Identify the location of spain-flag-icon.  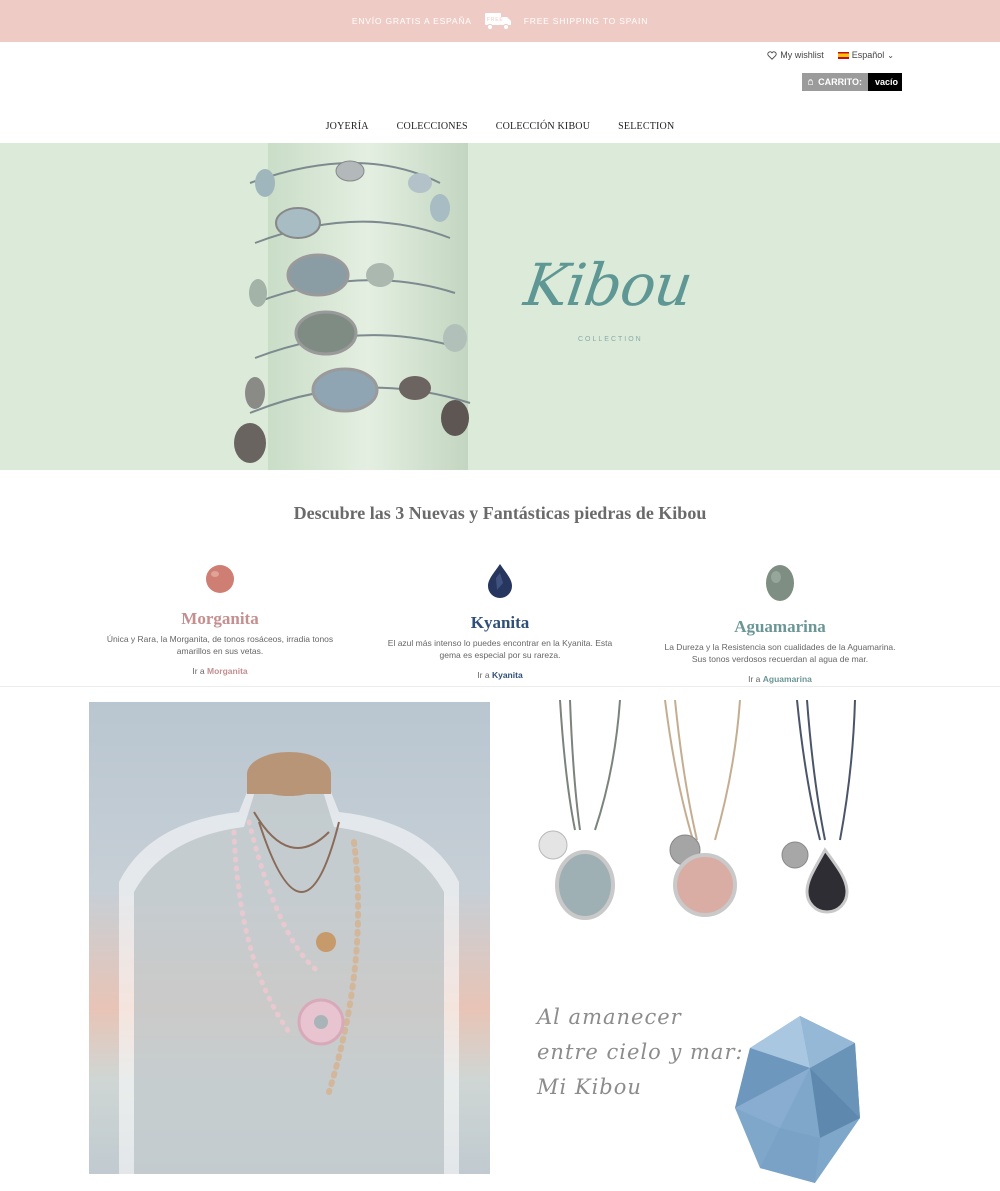
(843, 55).